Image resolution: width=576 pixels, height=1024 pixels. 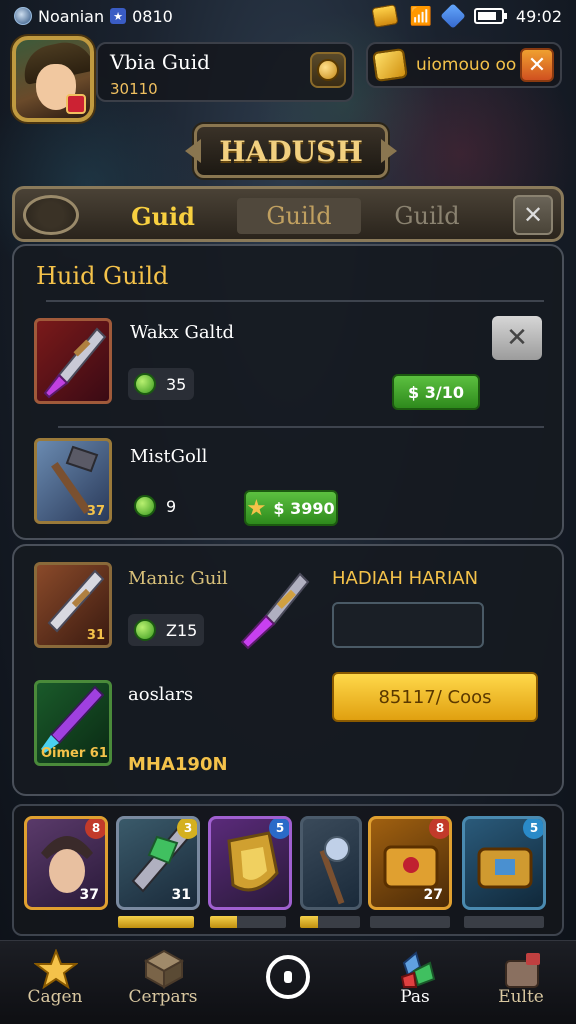 I want to click on hero-level: 27, so click(x=433, y=895).